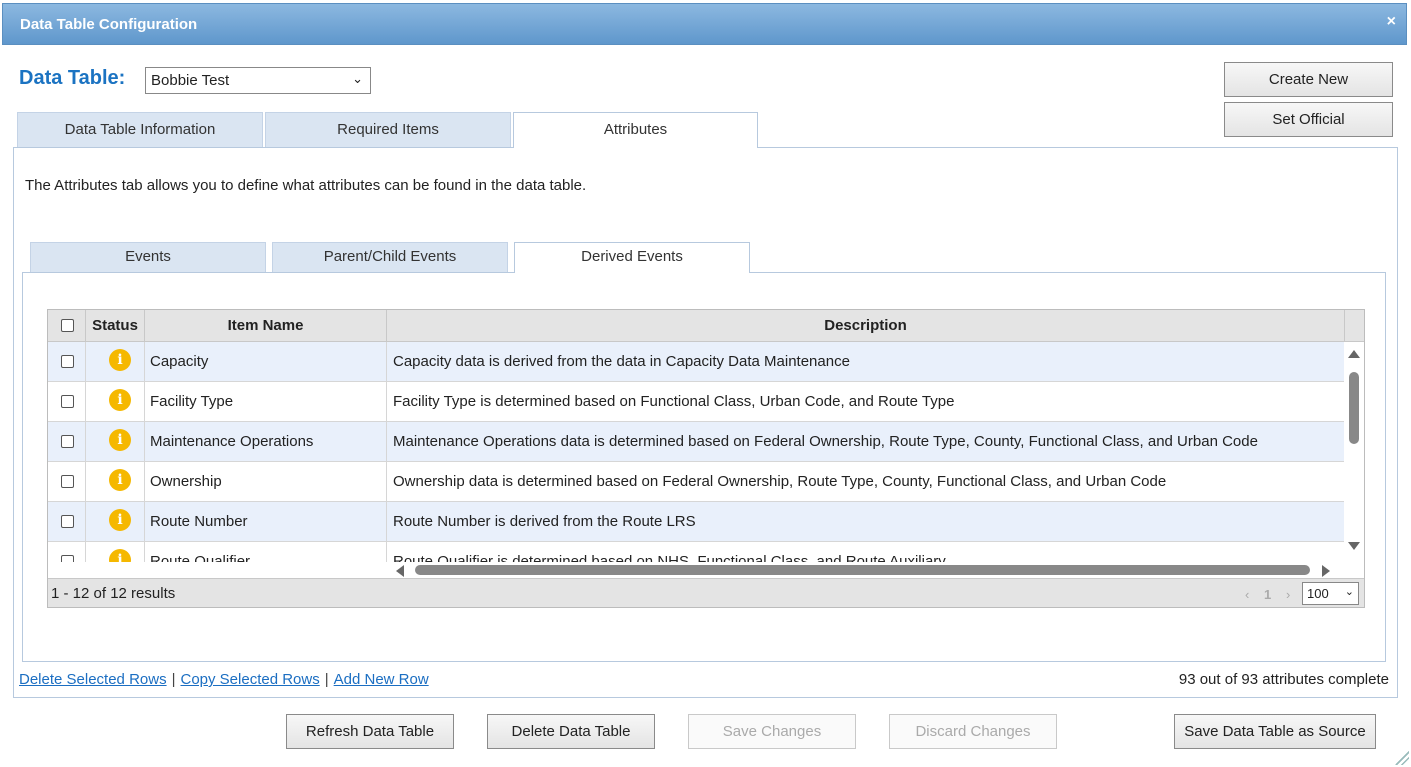 Image resolution: width=1411 pixels, height=767 pixels. What do you see at coordinates (632, 257) in the screenshot?
I see `subtab-derived-events: Derived Events` at bounding box center [632, 257].